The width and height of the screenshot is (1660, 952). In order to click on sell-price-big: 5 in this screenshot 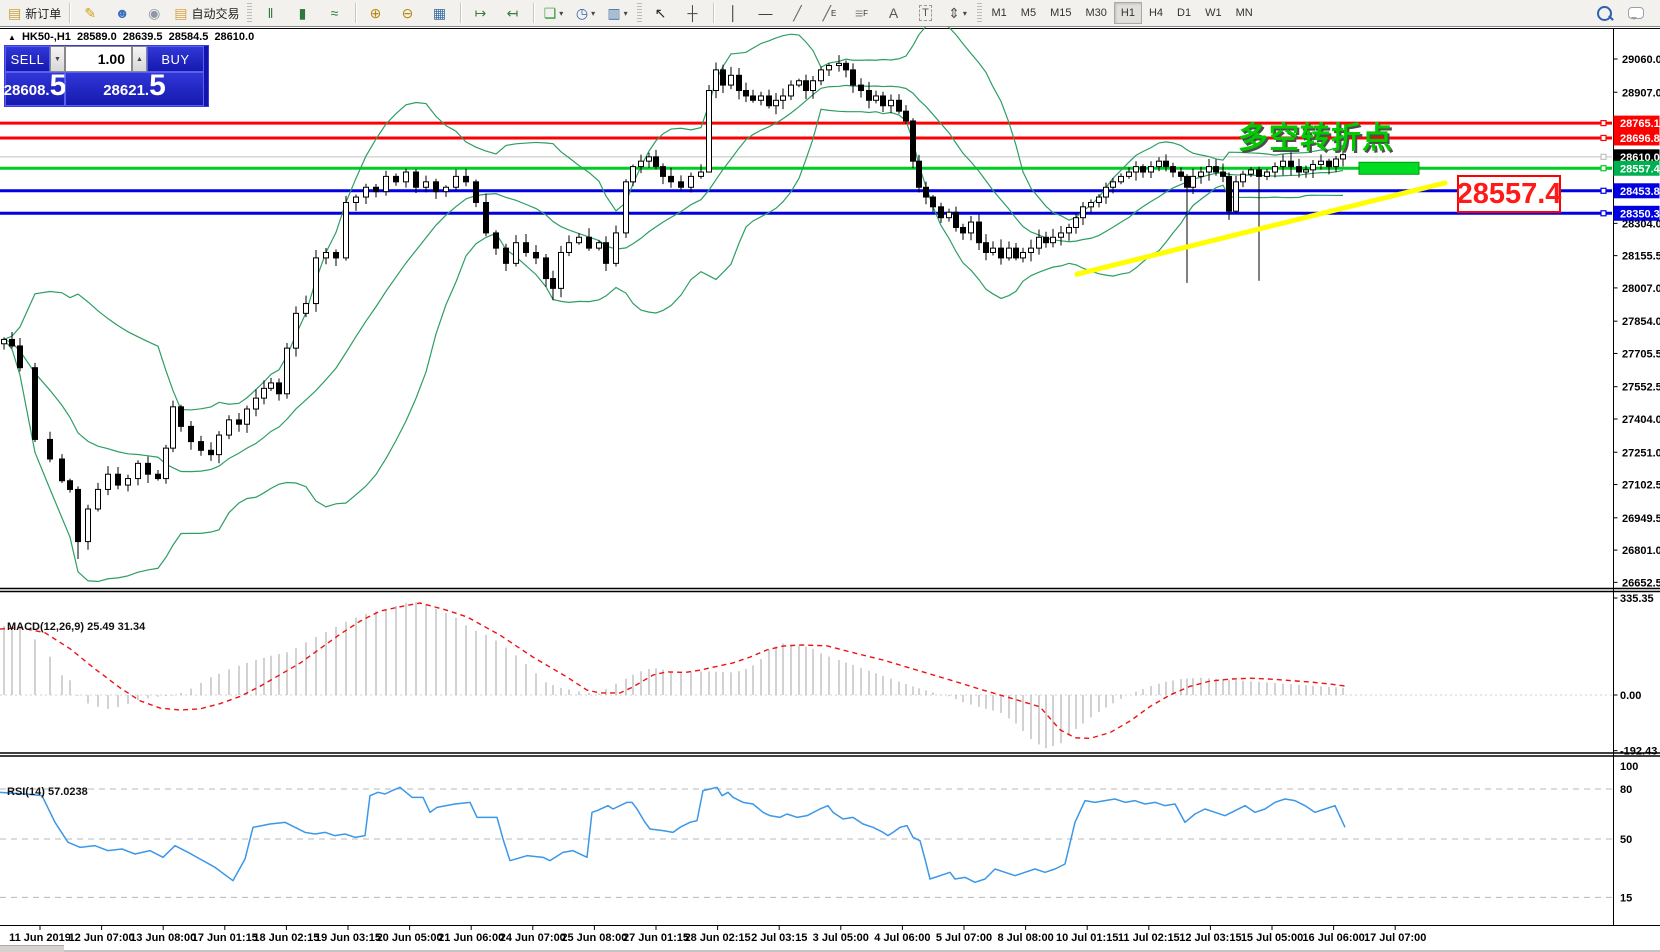, I will do `click(58, 85)`.